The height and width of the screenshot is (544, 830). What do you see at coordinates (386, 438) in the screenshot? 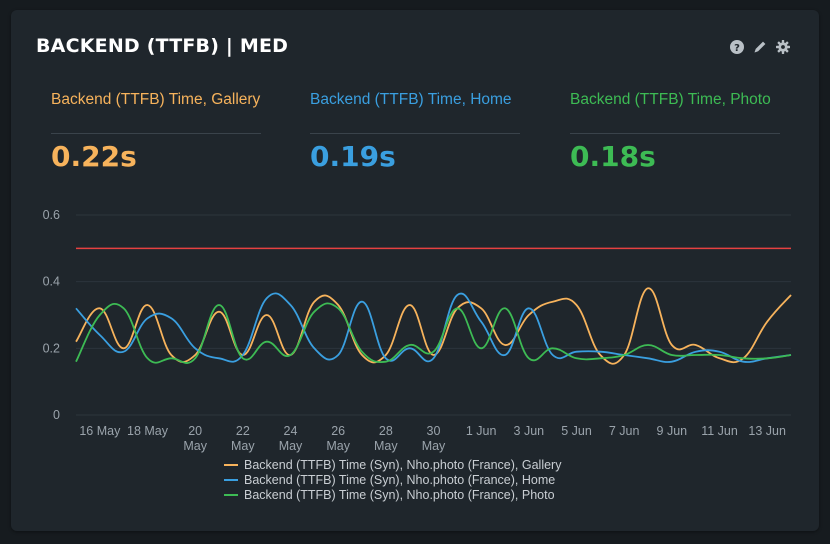
I see `x-tick-label: 28 May` at bounding box center [386, 438].